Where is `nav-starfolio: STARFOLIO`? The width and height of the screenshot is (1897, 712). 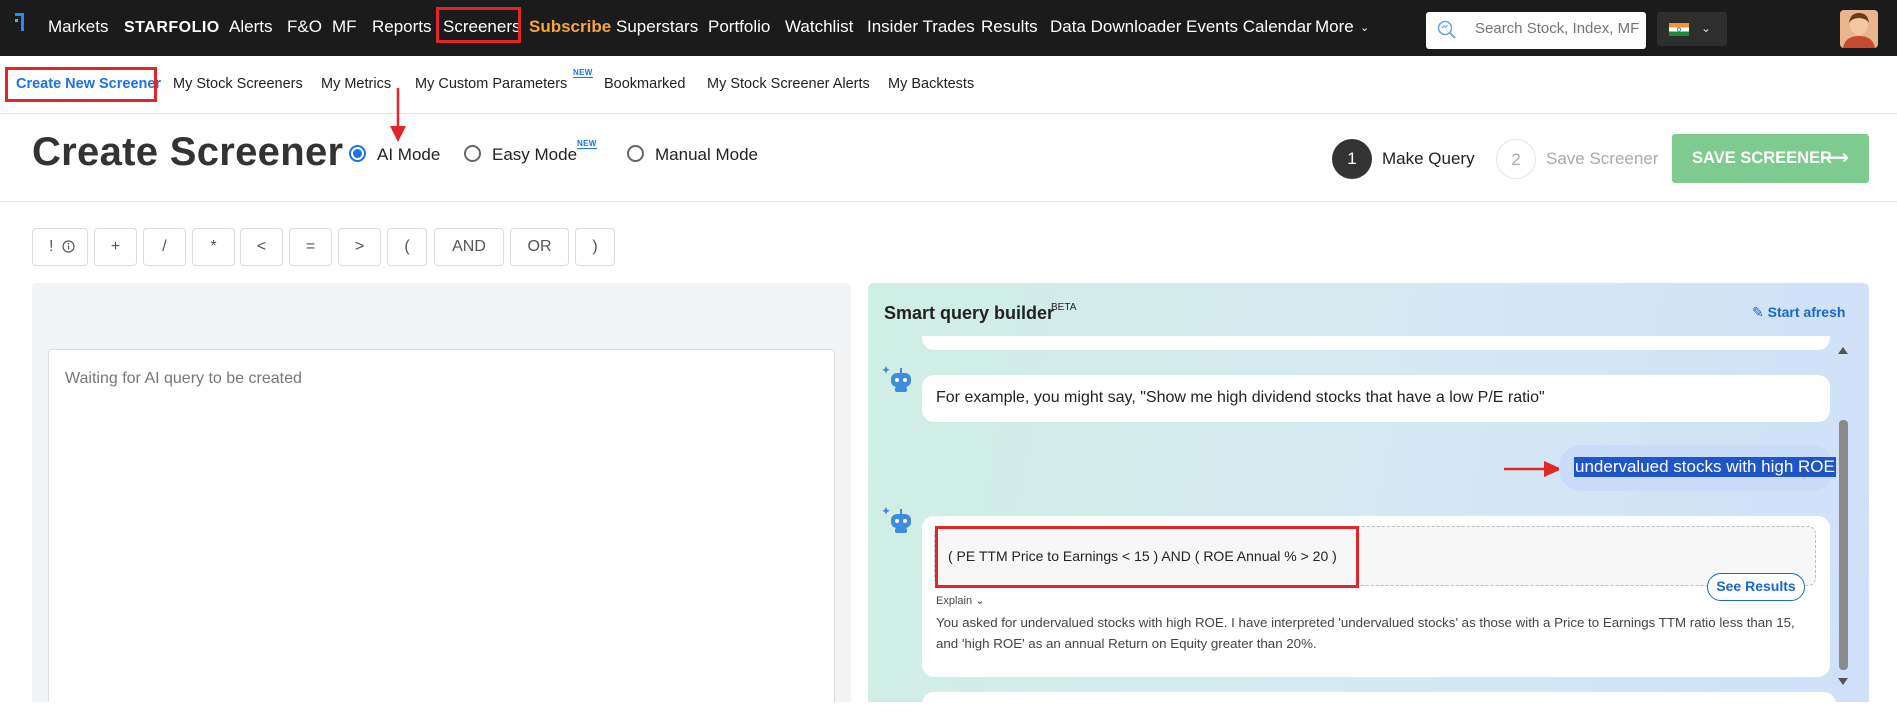 nav-starfolio: STARFOLIO is located at coordinates (172, 28).